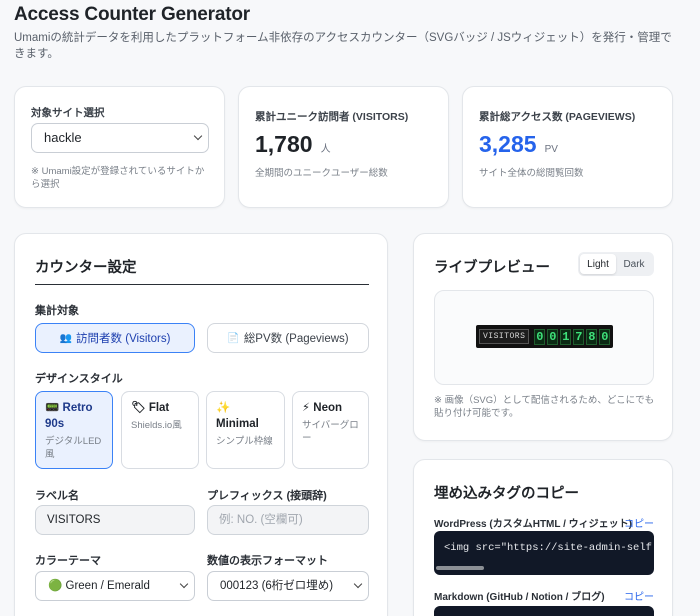 This screenshot has height=616, width=700. What do you see at coordinates (99, 586) in the screenshot?
I see `color-theme-value: 🟢 Green / Emerald` at bounding box center [99, 586].